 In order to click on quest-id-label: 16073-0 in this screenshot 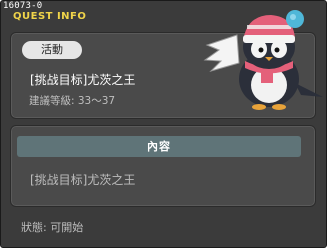, I will do `click(23, 6)`.